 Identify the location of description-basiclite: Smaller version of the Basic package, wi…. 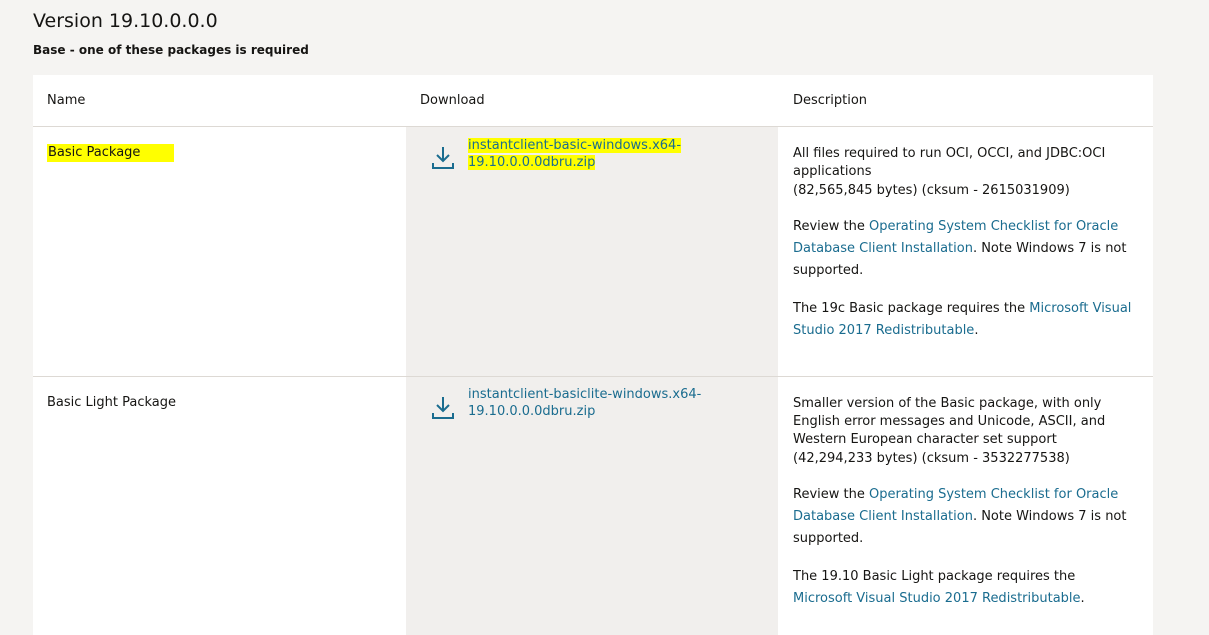
(965, 502).